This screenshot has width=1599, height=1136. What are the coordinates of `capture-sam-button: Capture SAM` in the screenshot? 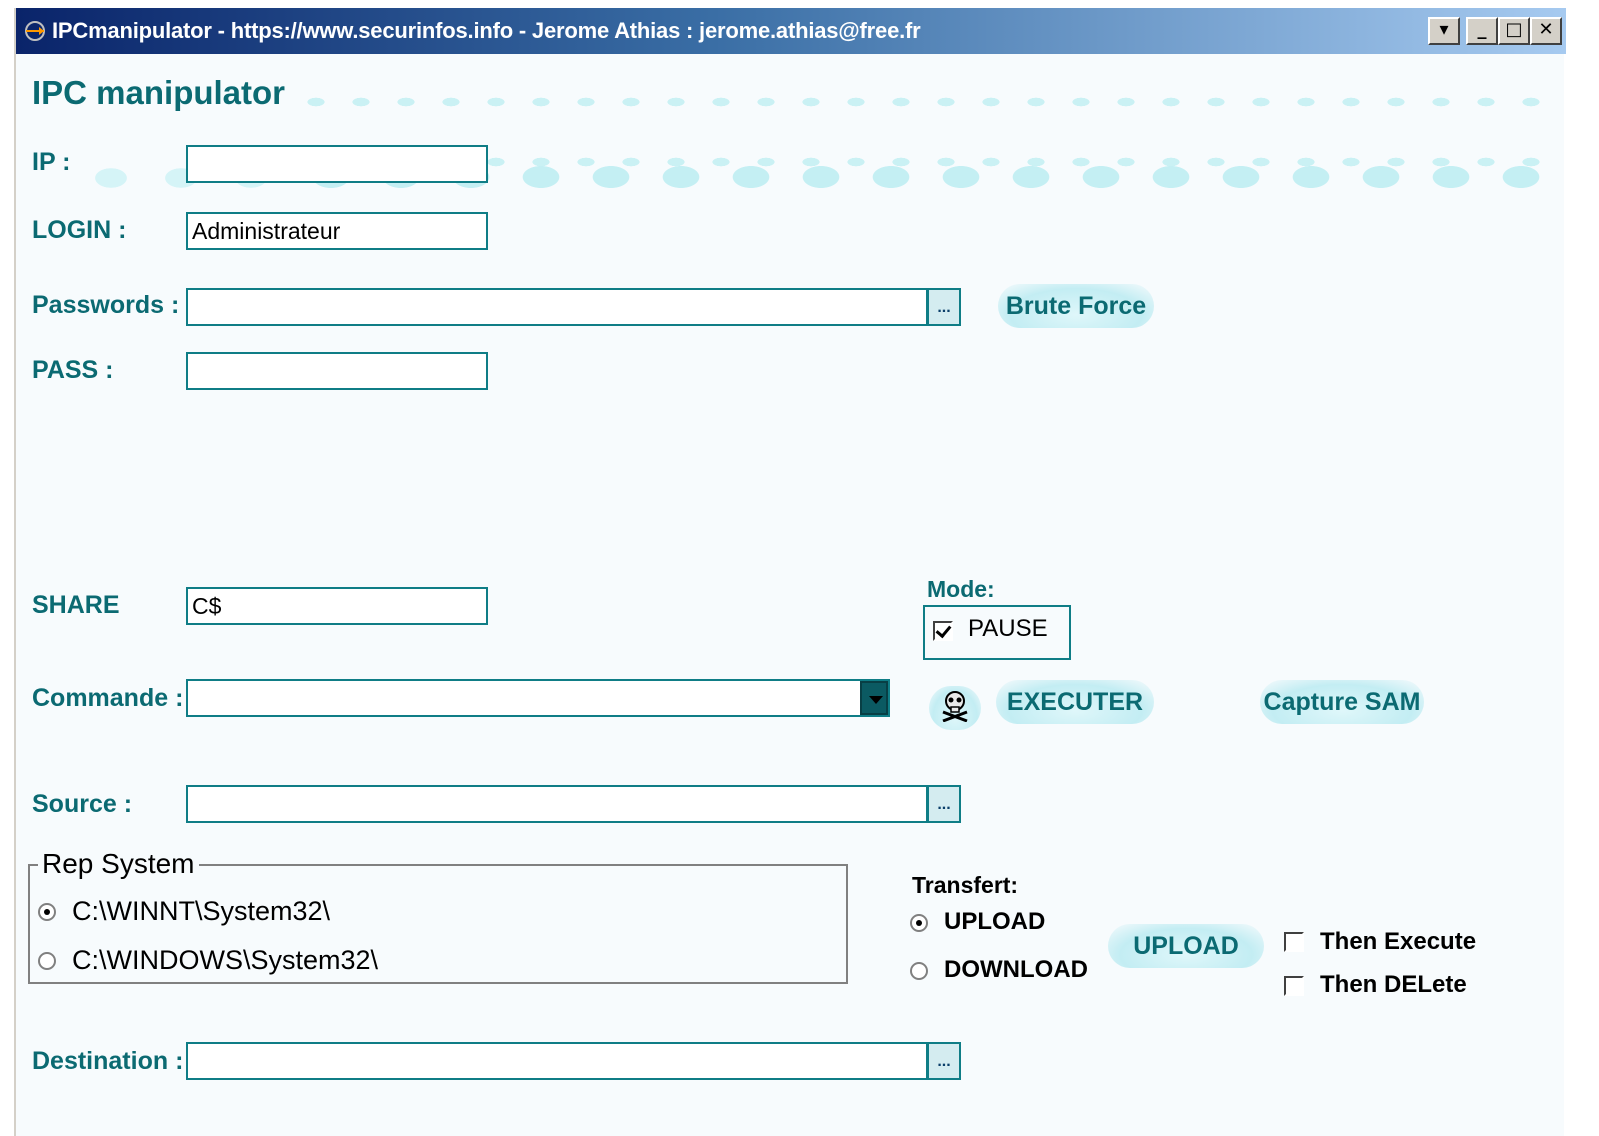 It's located at (1342, 702).